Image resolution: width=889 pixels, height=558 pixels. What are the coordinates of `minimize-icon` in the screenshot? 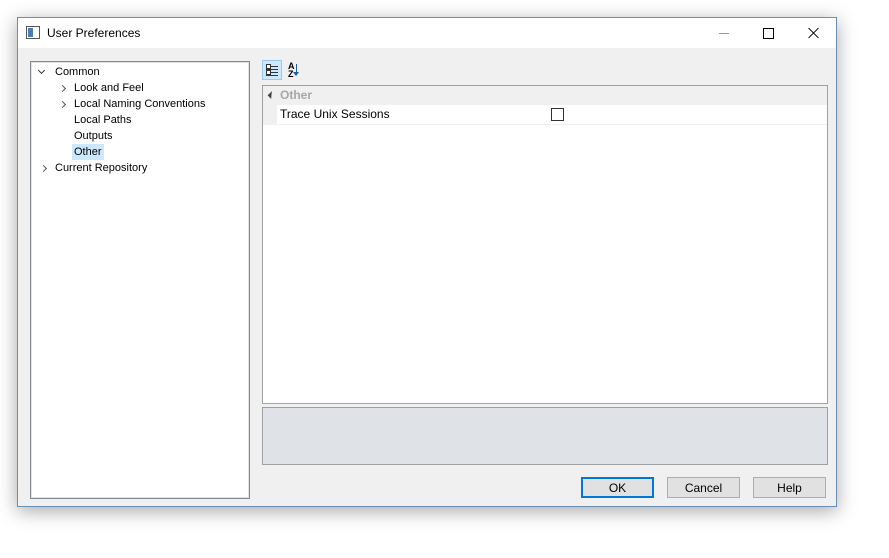 It's located at (723, 33).